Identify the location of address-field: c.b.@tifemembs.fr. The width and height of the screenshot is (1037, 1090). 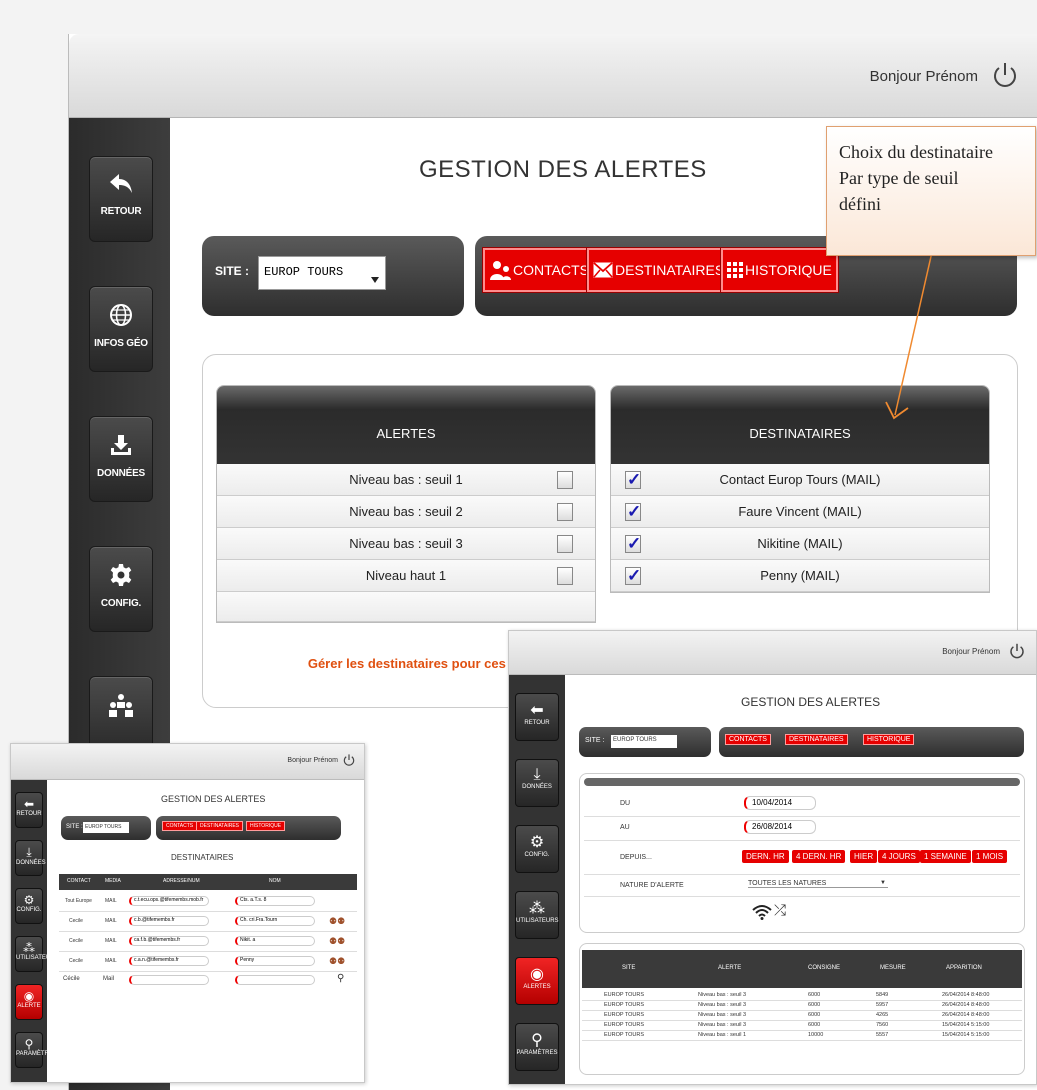
(169, 921).